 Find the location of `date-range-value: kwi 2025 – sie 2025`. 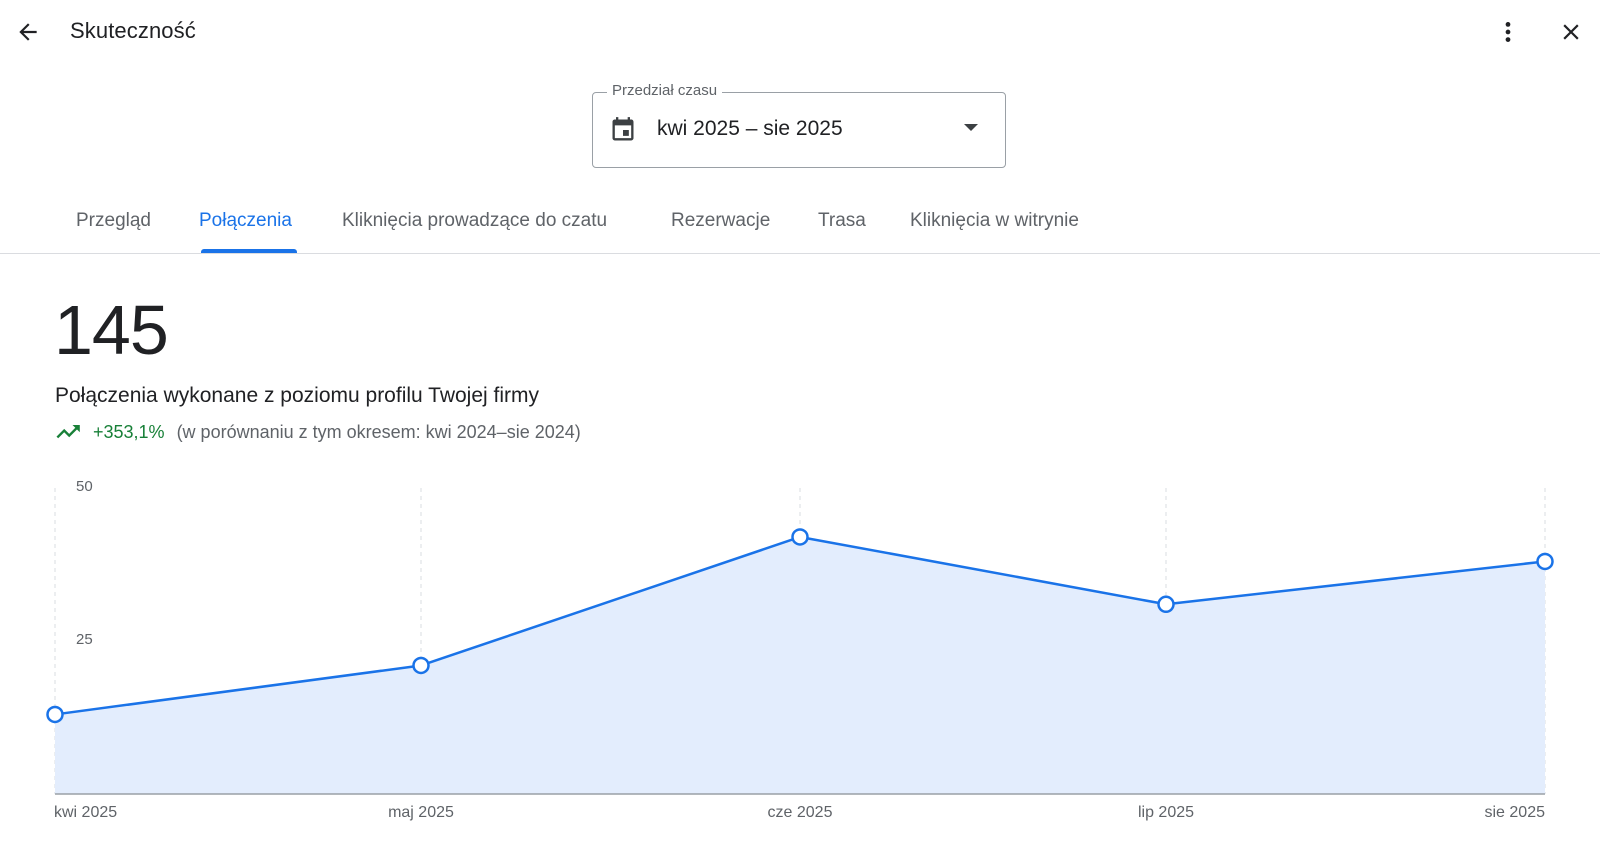

date-range-value: kwi 2025 – sie 2025 is located at coordinates (750, 128).